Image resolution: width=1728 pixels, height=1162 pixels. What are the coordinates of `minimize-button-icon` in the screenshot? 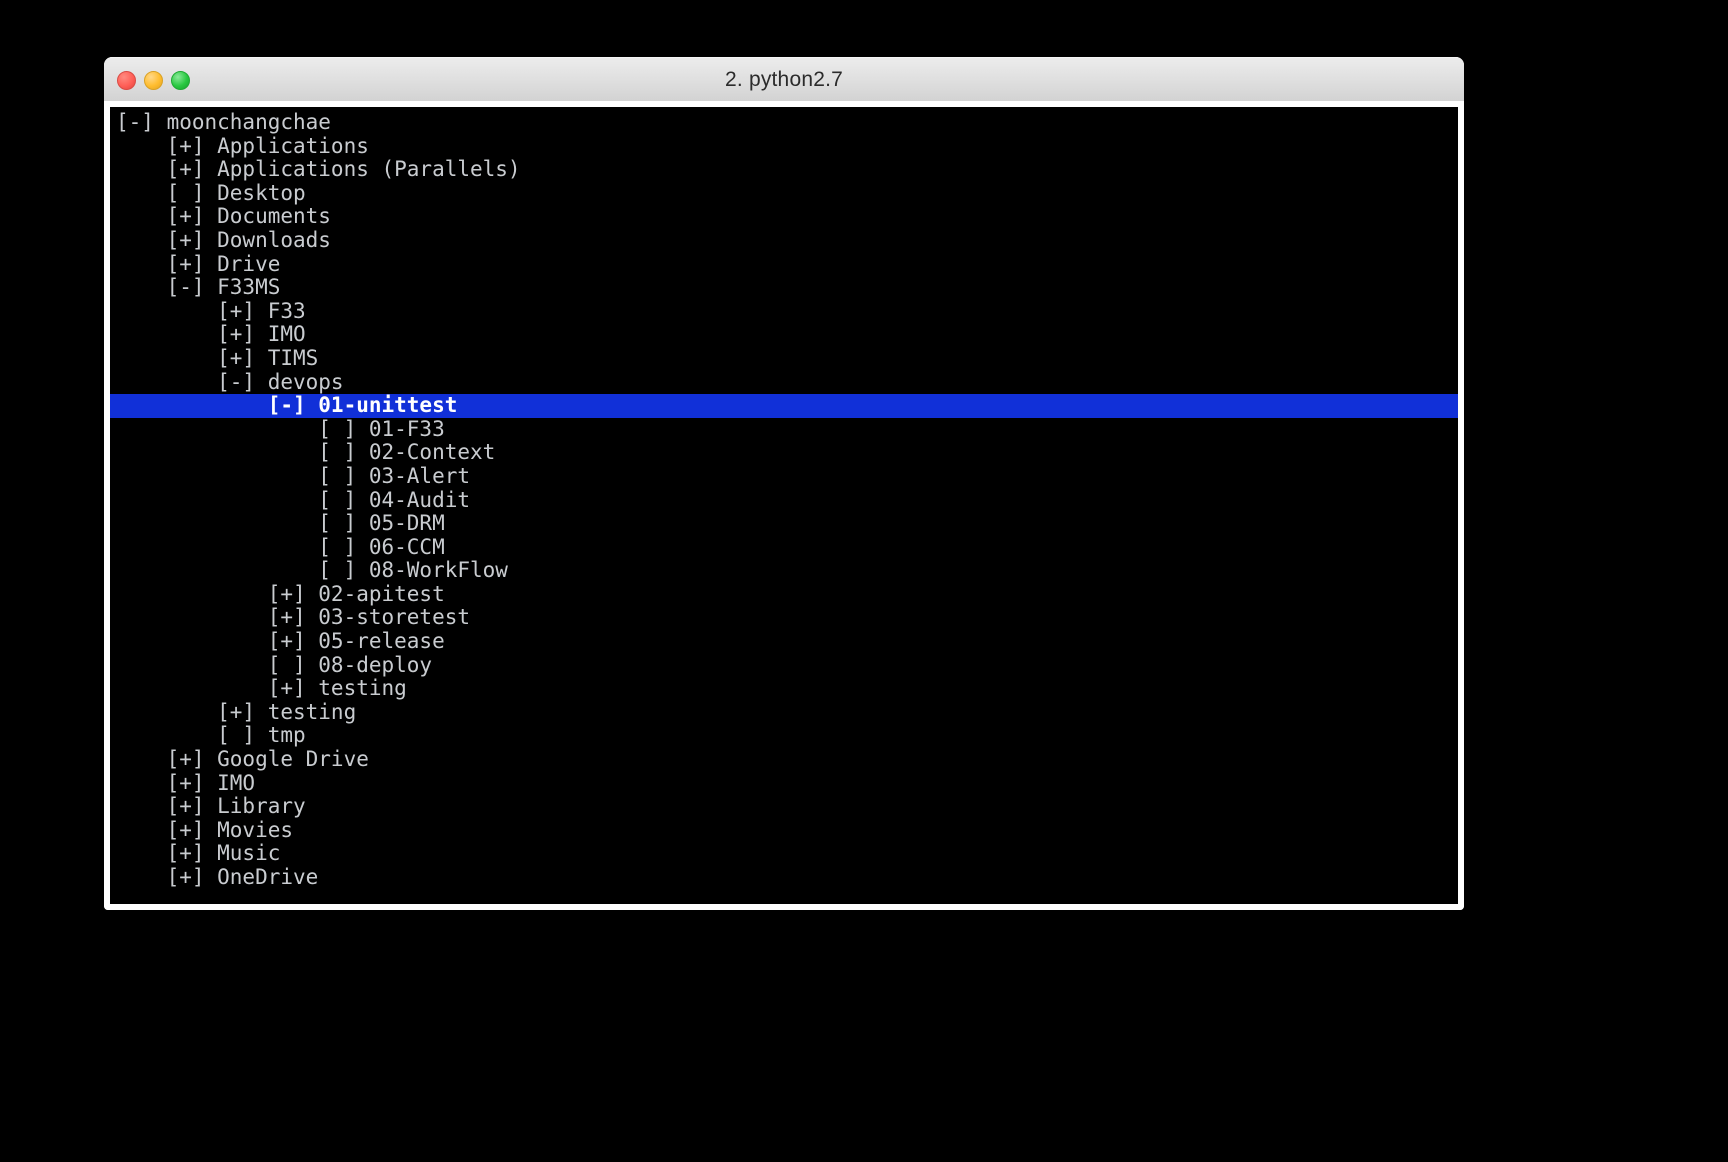 It's located at (153, 80).